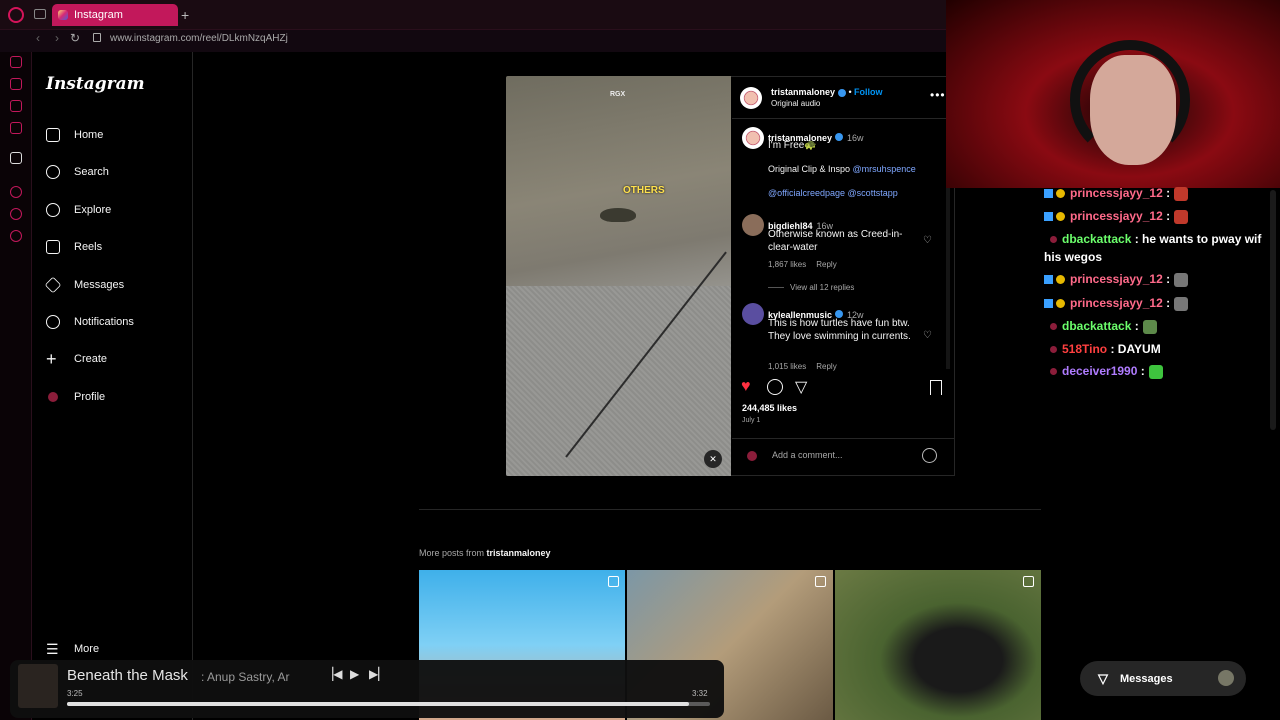  I want to click on nav-item-explore: Explore, so click(78, 210).